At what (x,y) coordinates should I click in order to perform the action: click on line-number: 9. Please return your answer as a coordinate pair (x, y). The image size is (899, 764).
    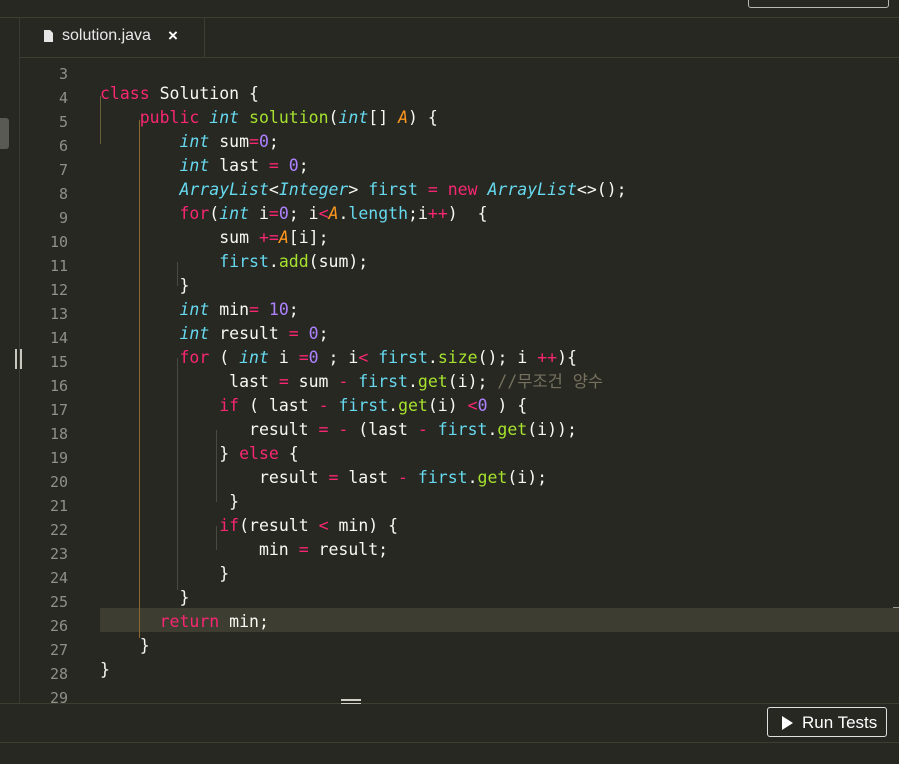
    Looking at the image, I should click on (63, 218).